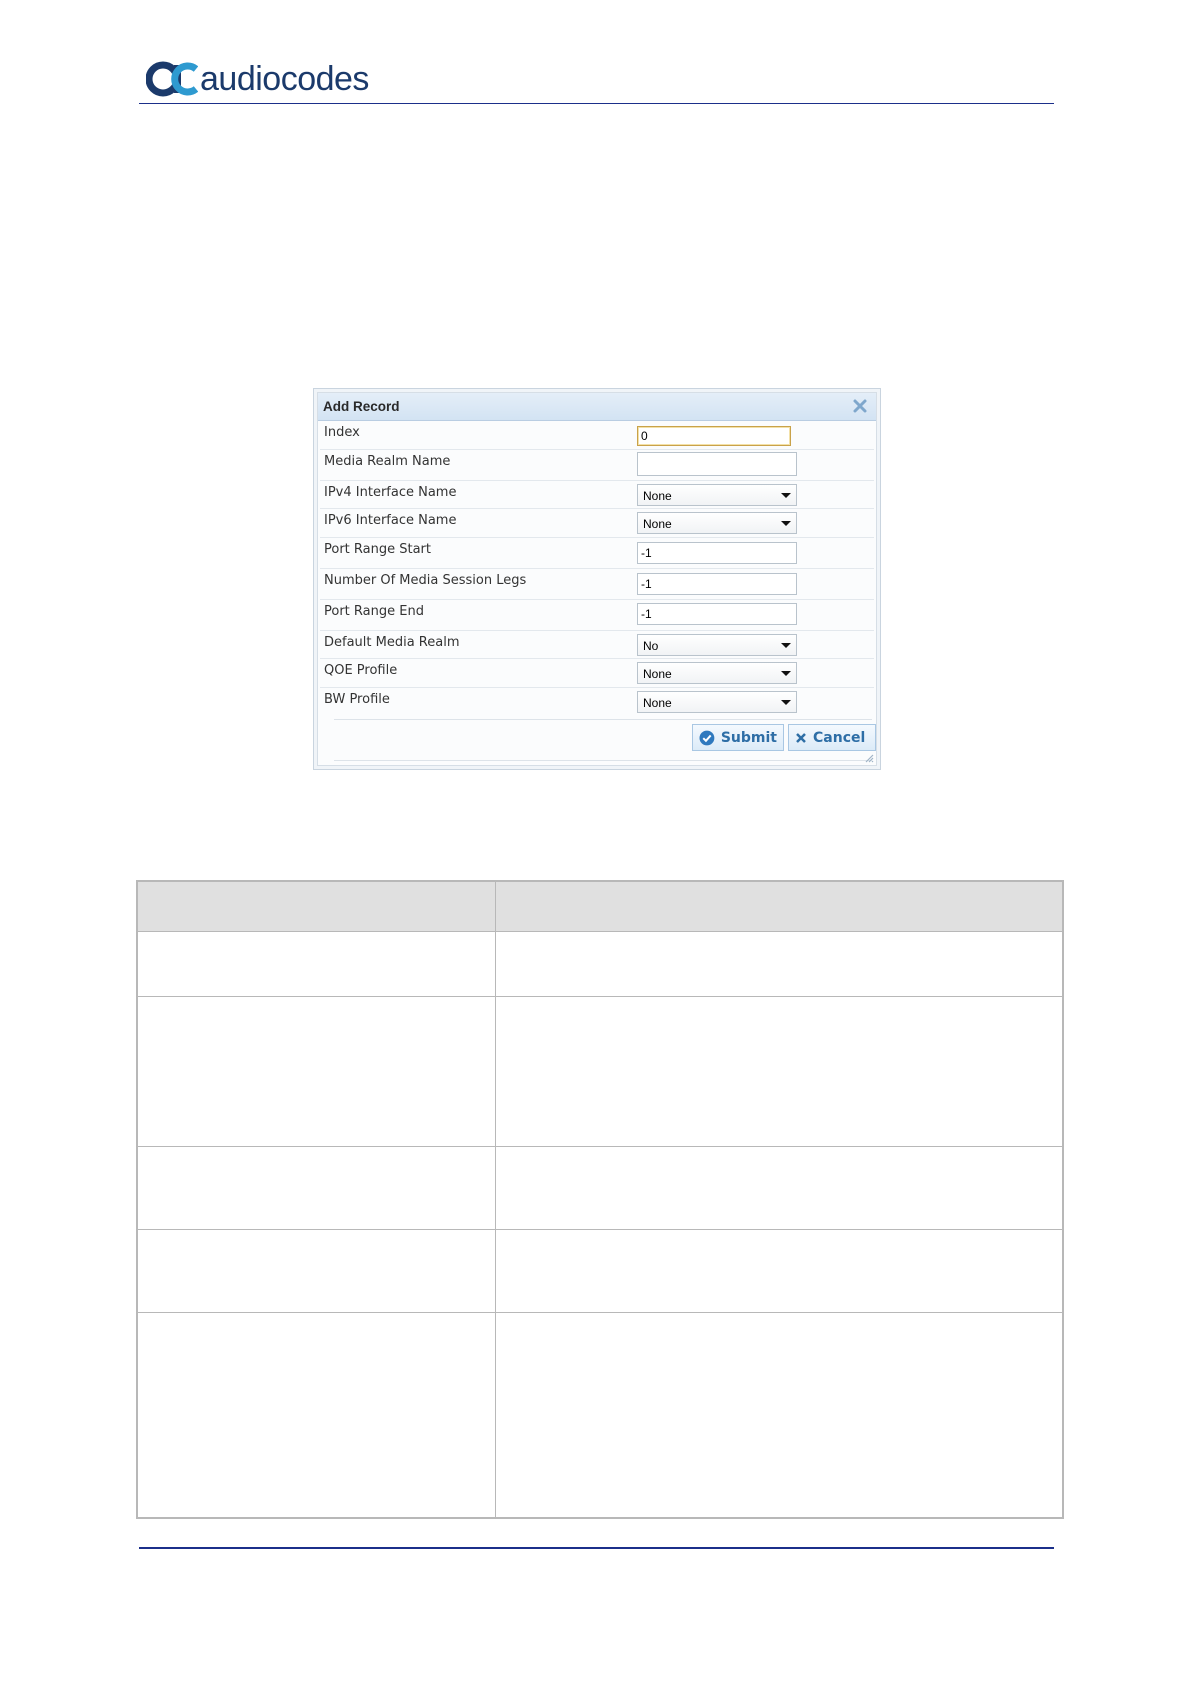 This screenshot has width=1191, height=1683. I want to click on field-label: Port Range Start, so click(377, 549).